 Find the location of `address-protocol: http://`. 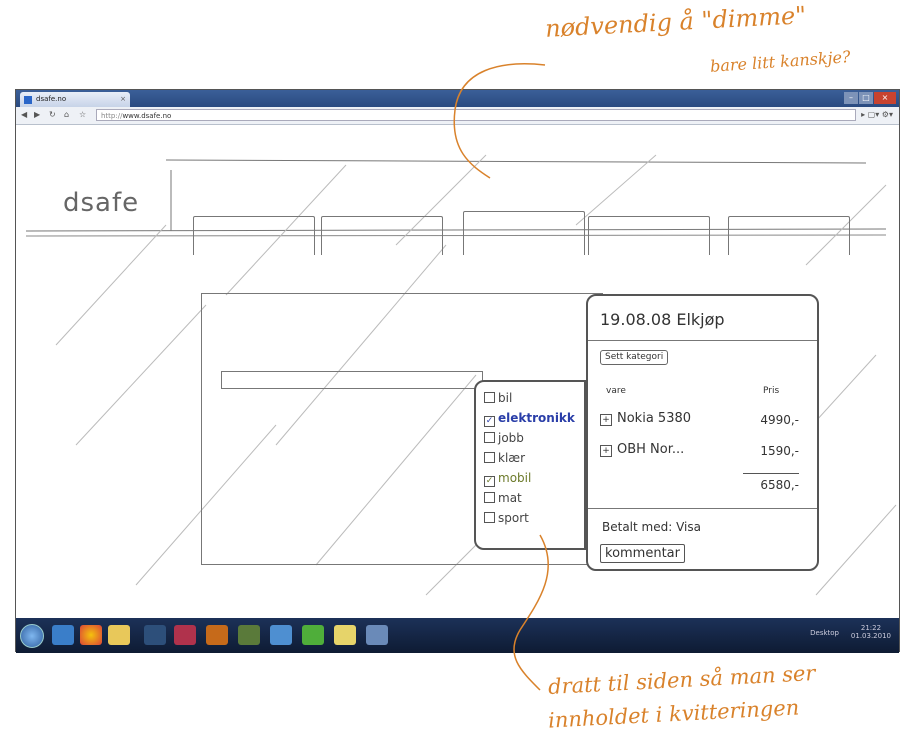

address-protocol: http:// is located at coordinates (112, 116).